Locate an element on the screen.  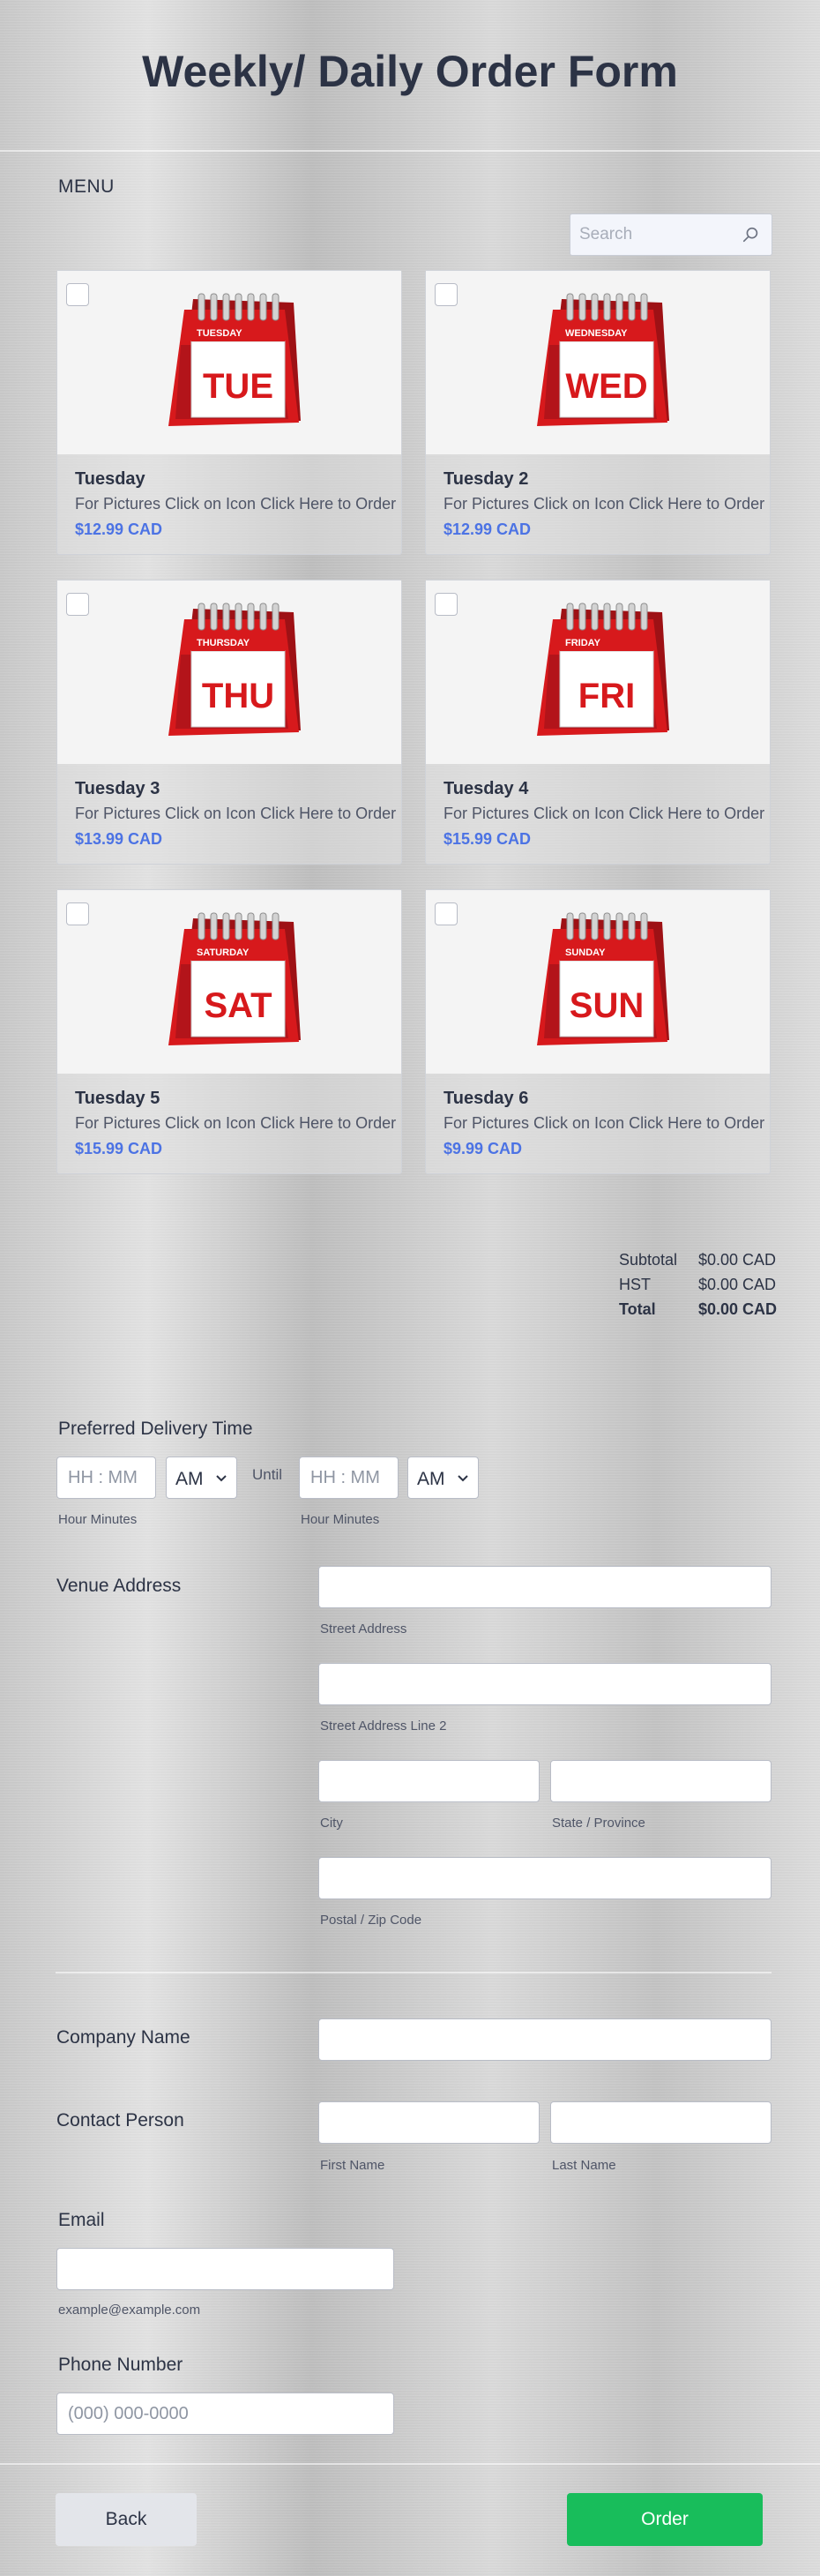
email-hint: example@example.com is located at coordinates (129, 2311).